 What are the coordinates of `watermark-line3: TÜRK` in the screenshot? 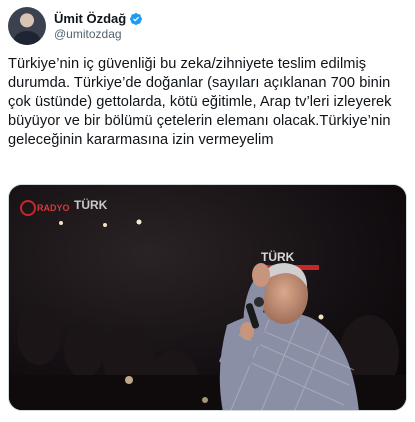 It's located at (278, 256).